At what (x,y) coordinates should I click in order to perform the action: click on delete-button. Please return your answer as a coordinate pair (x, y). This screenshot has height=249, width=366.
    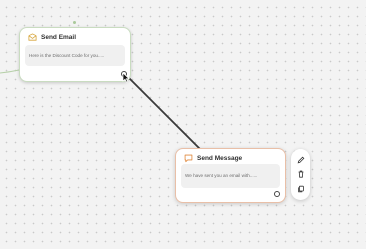
    Looking at the image, I should click on (300, 174).